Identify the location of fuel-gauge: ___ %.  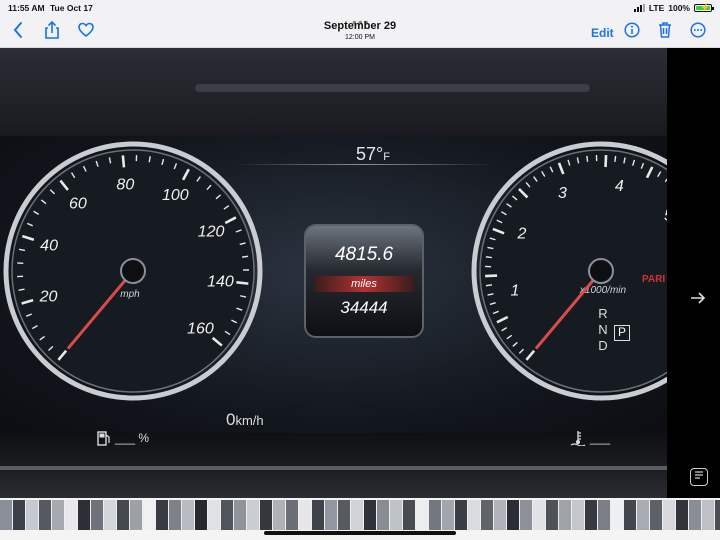
(123, 438).